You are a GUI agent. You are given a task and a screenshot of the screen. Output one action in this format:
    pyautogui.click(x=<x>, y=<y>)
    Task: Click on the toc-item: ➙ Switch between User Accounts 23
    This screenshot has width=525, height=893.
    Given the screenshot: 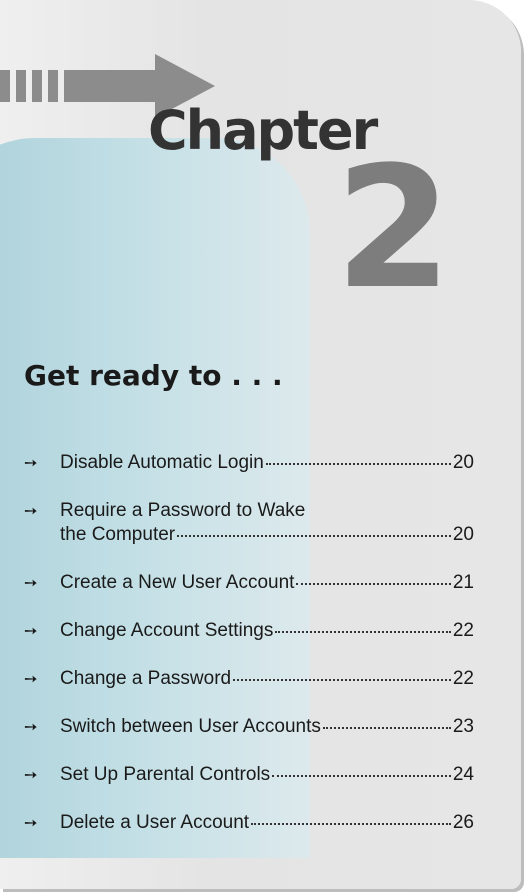 What is the action you would take?
    pyautogui.click(x=249, y=728)
    